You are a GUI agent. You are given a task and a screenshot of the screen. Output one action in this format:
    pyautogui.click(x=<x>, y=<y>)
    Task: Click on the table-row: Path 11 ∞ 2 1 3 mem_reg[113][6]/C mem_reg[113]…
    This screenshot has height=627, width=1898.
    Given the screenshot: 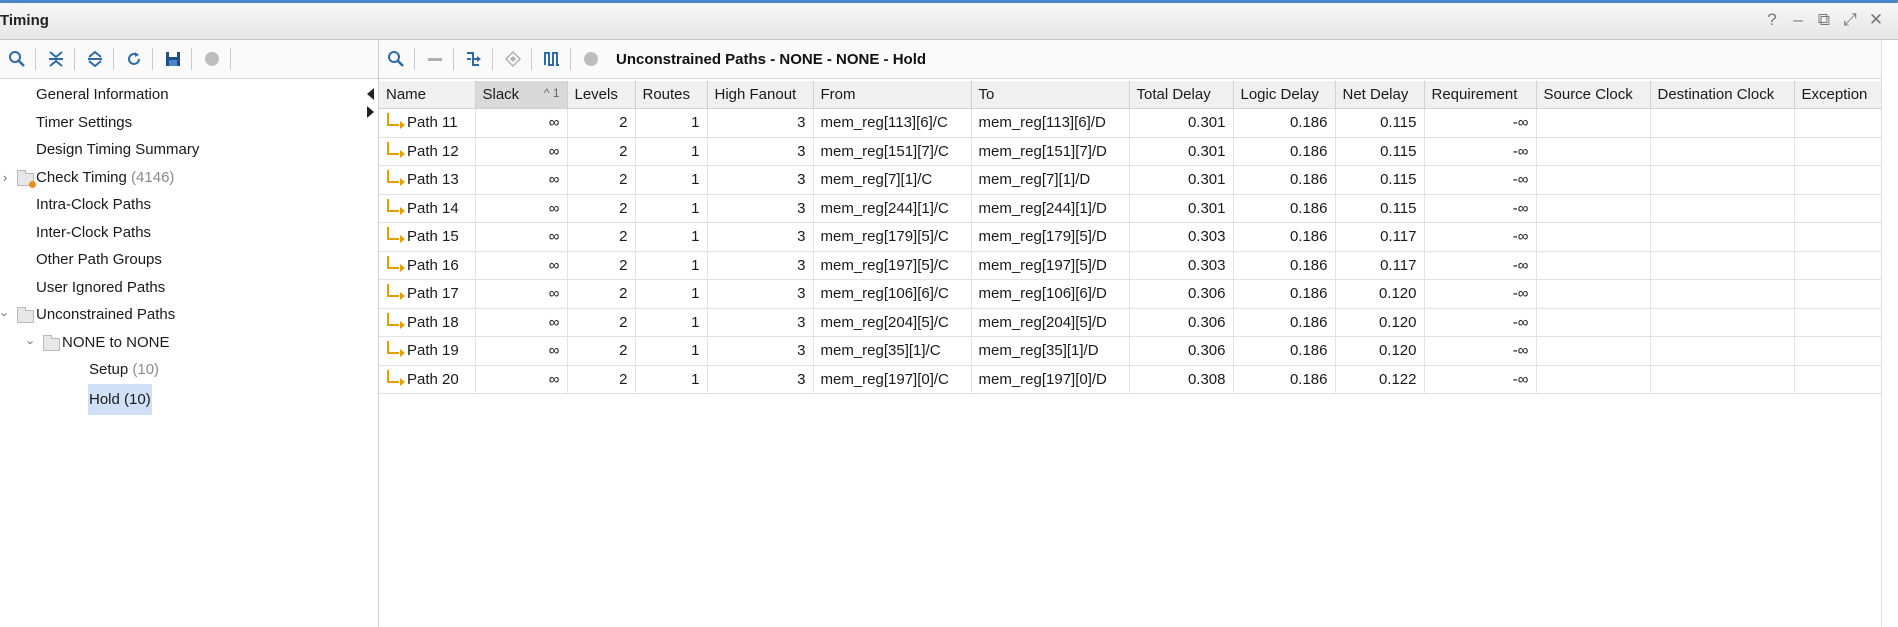 What is the action you would take?
    pyautogui.click(x=1131, y=123)
    